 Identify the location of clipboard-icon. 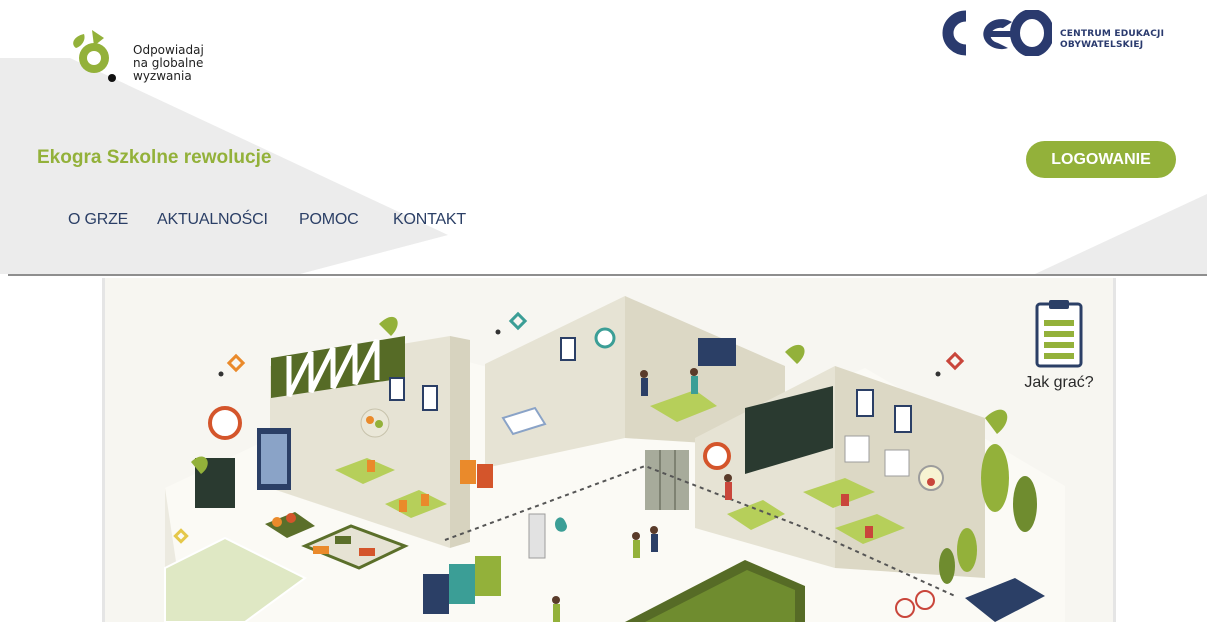
(1059, 334).